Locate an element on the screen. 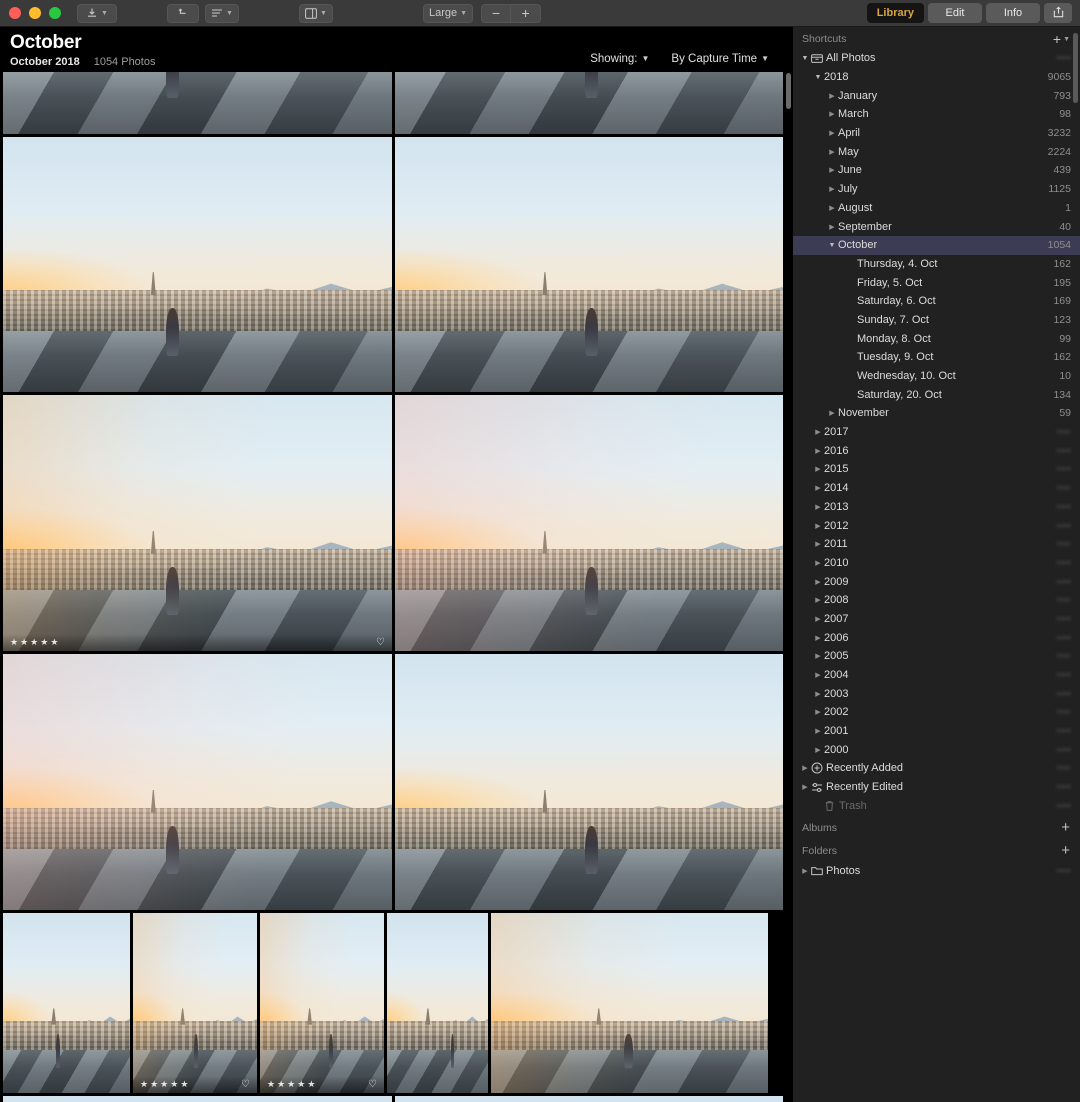 The image size is (1080, 1102). favorite-heart-icon: ♡ is located at coordinates (380, 642).